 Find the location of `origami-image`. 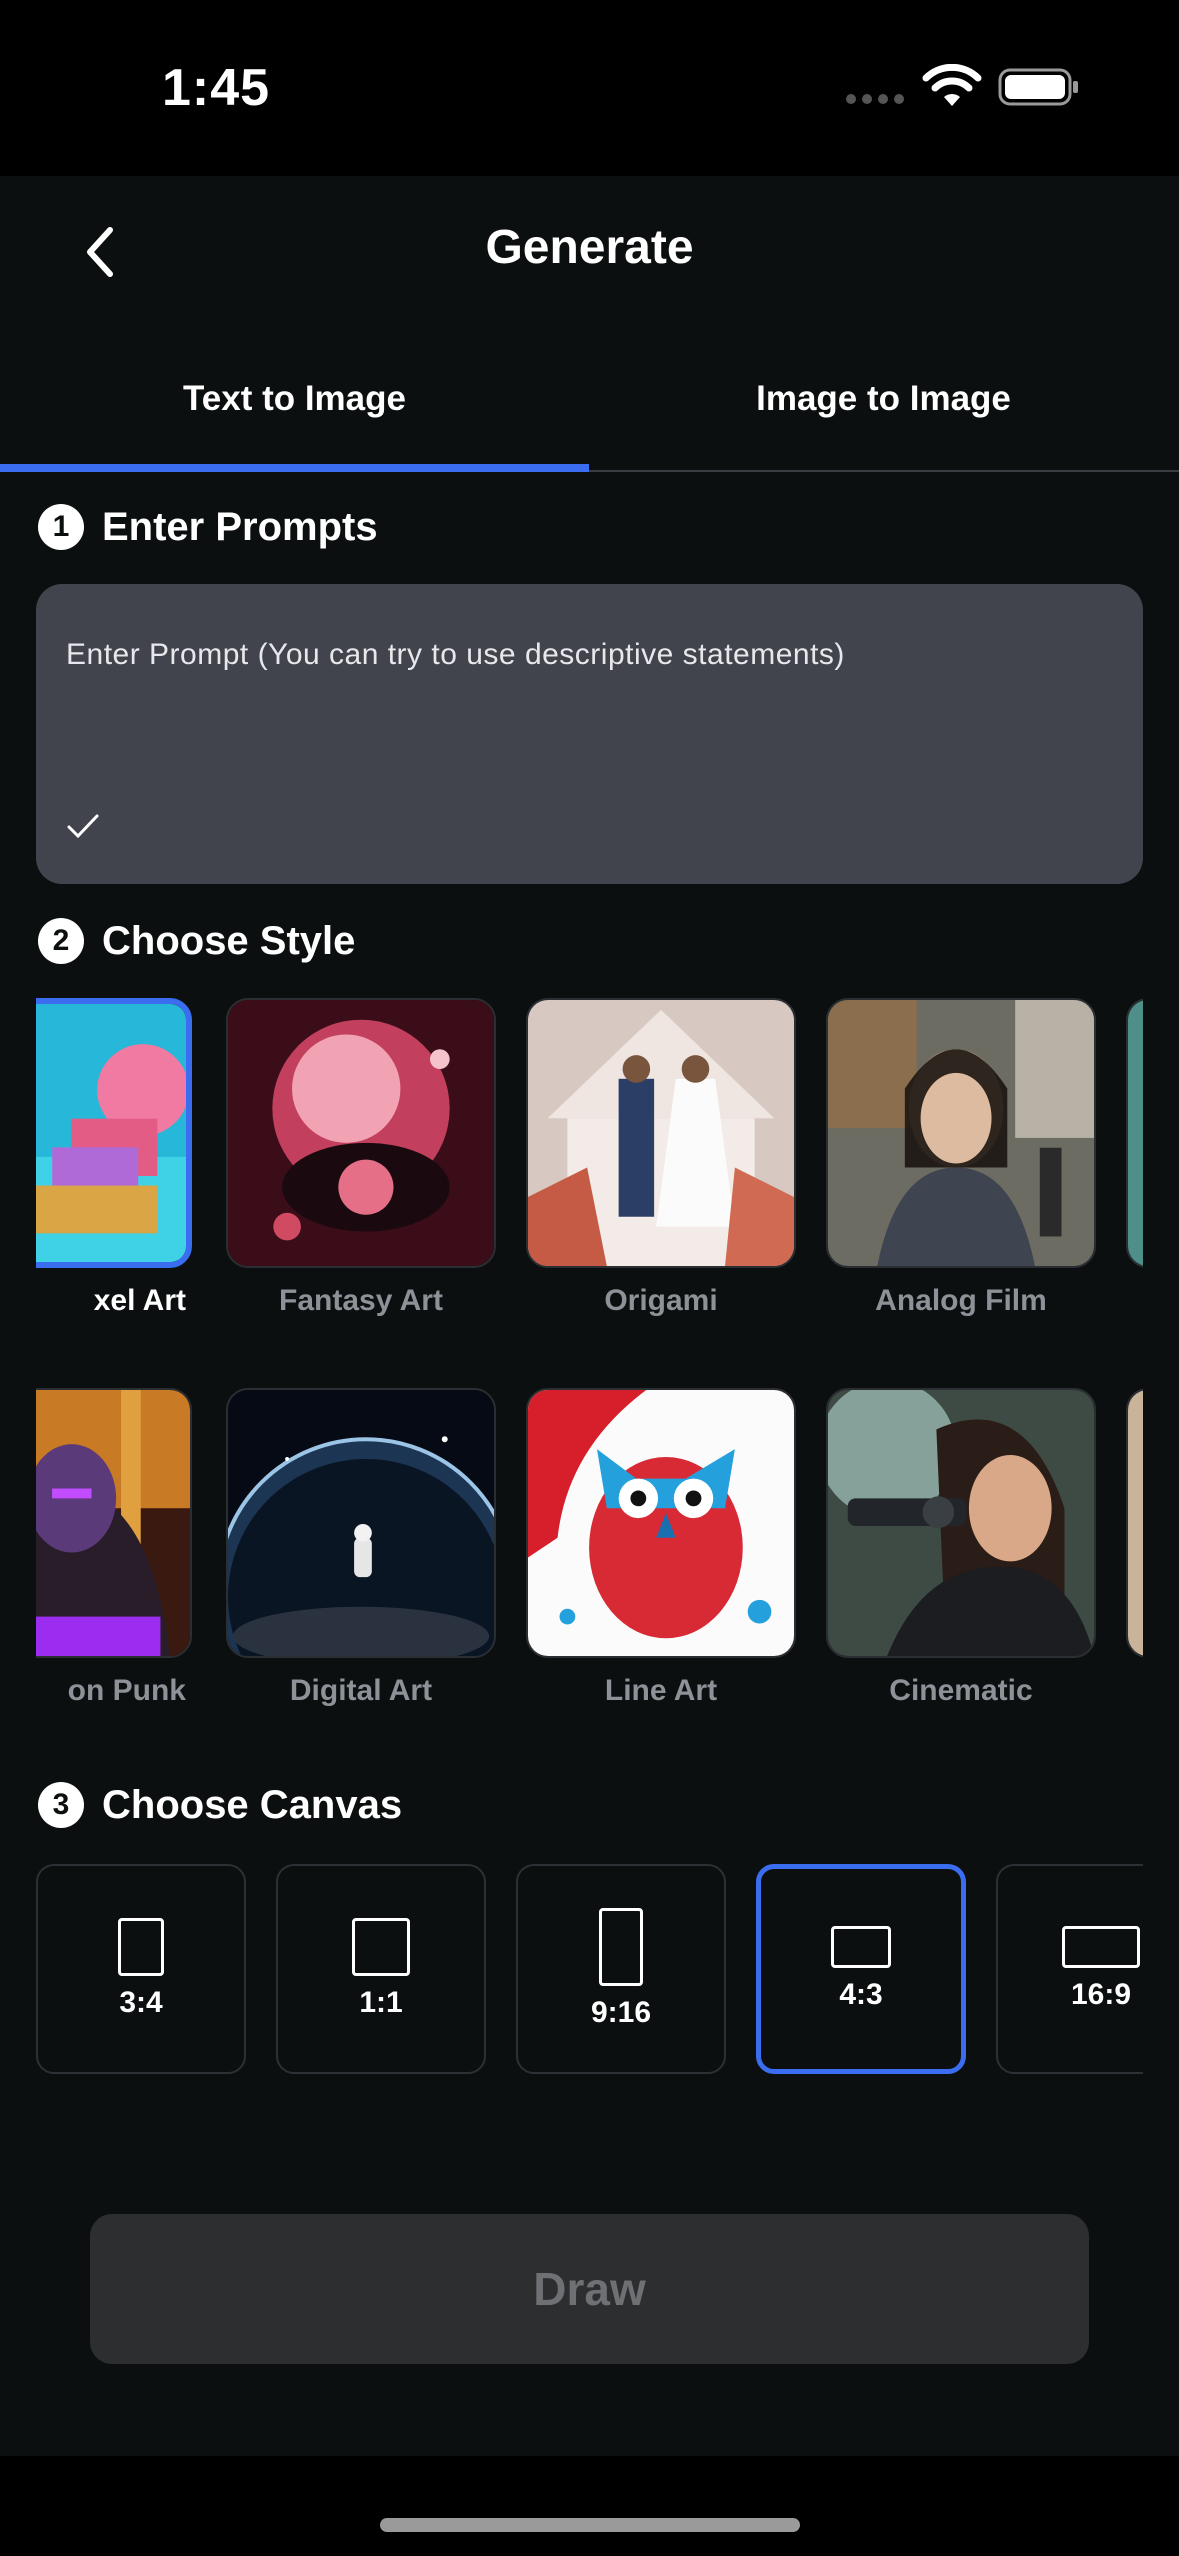

origami-image is located at coordinates (661, 1133).